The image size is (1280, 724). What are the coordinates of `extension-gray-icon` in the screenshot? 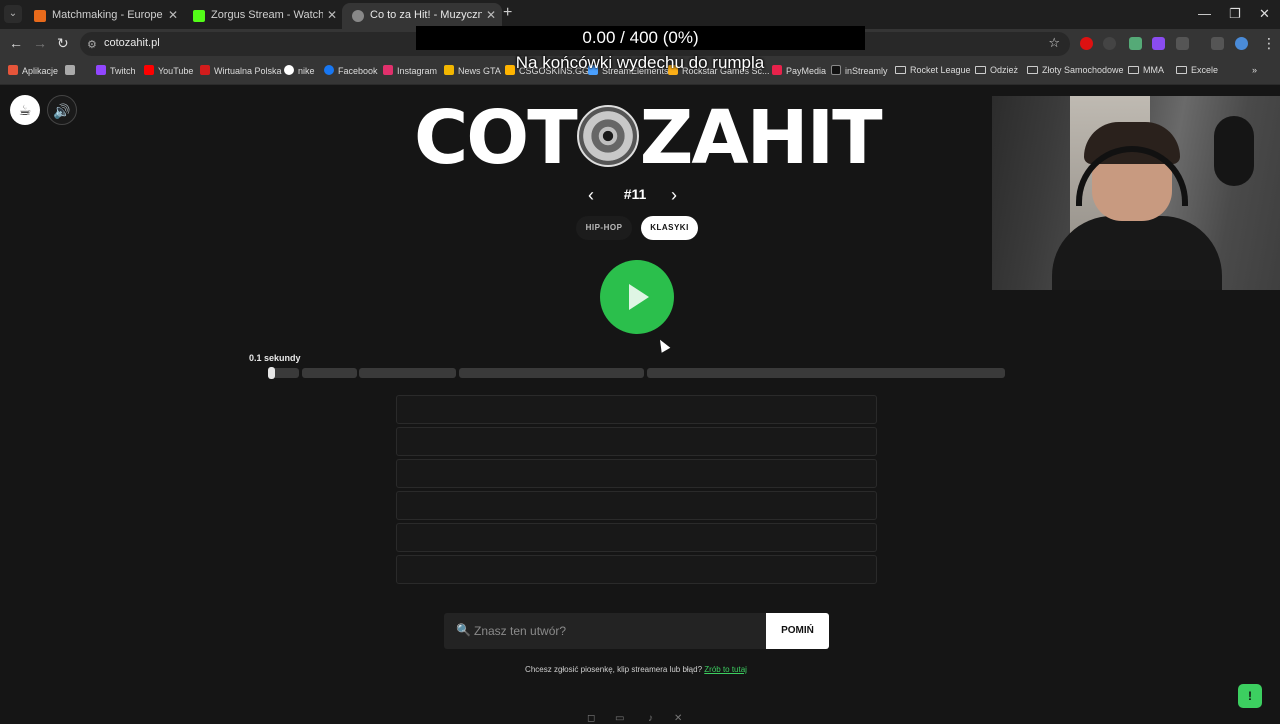 It's located at (1109, 43).